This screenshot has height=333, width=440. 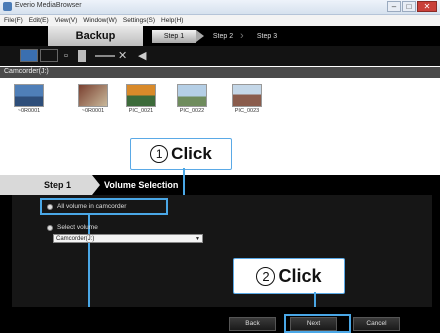 What do you see at coordinates (159, 154) in the screenshot?
I see `callout-1-number: 1` at bounding box center [159, 154].